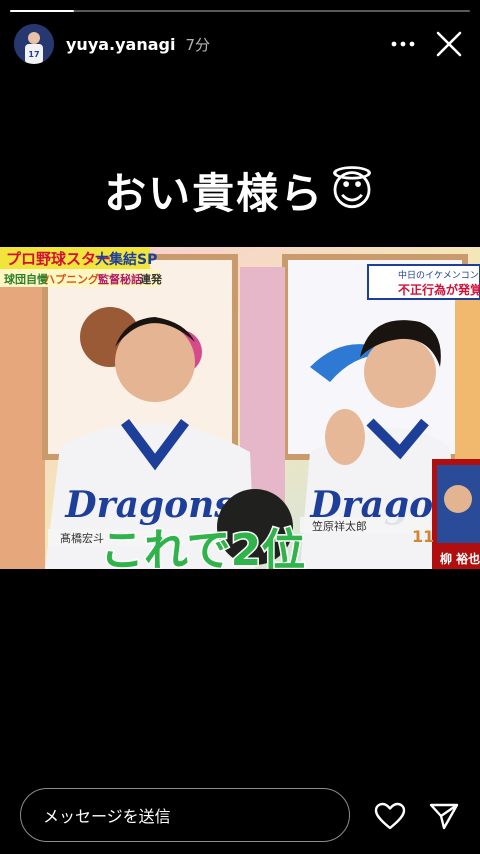 This screenshot has width=480, height=854. What do you see at coordinates (185, 815) in the screenshot?
I see `message-input: メッセージを送信` at bounding box center [185, 815].